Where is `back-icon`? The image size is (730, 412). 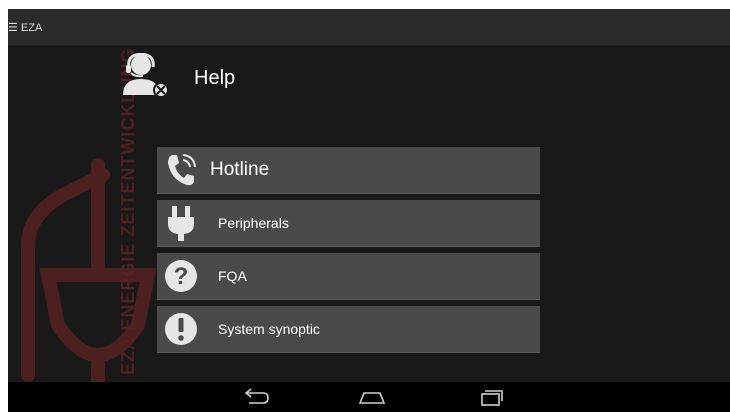
back-icon is located at coordinates (256, 397).